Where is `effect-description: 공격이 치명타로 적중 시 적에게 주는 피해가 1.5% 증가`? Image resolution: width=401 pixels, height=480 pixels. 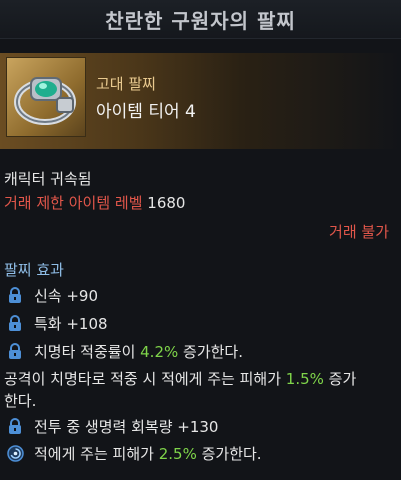 effect-description: 공격이 치명타로 적중 시 적에게 주는 피해가 1.5% 증가 is located at coordinates (180, 378).